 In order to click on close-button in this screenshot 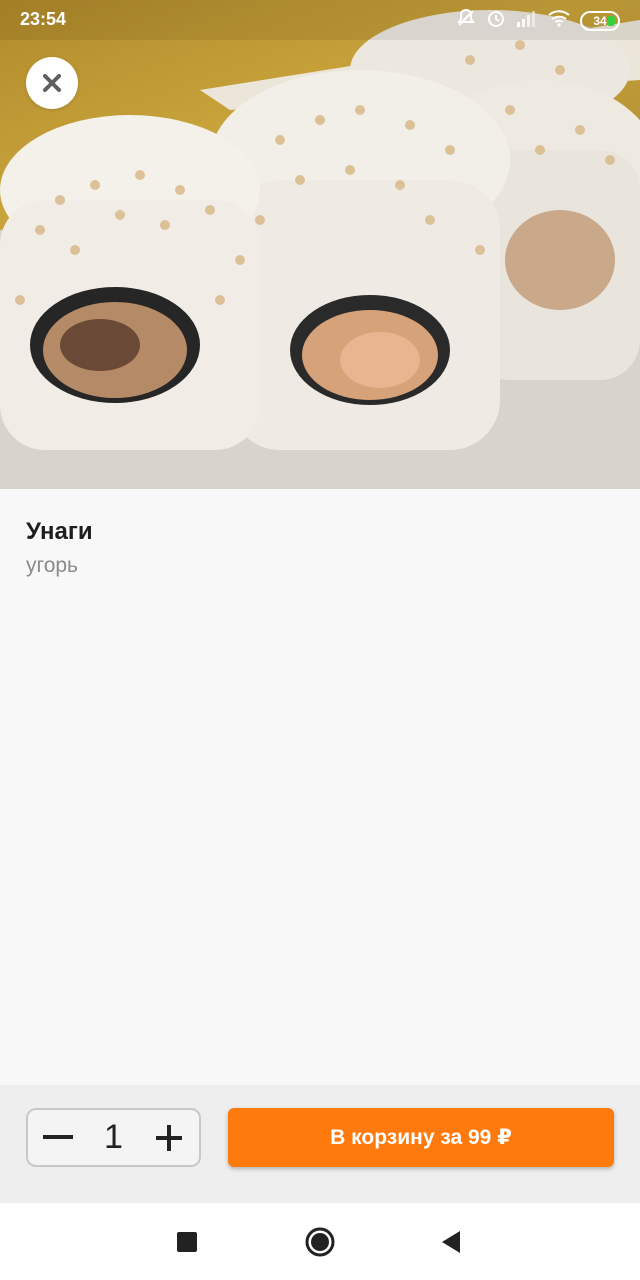, I will do `click(52, 83)`.